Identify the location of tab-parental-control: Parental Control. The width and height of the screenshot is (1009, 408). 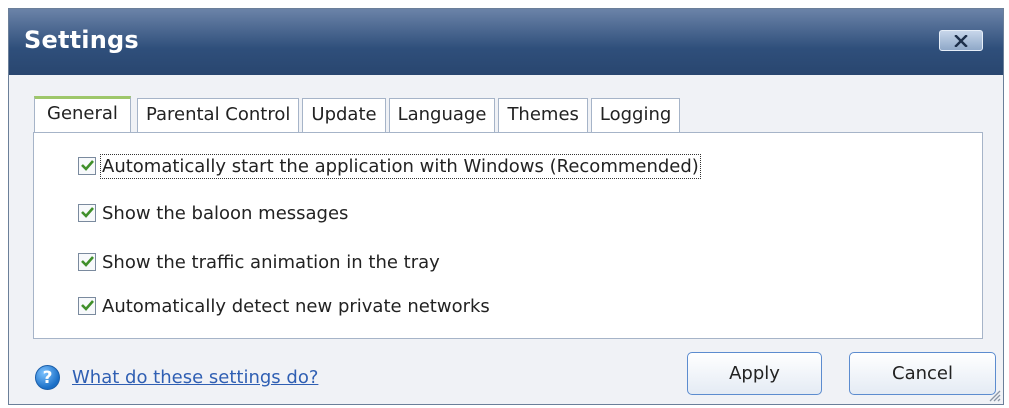
(218, 115).